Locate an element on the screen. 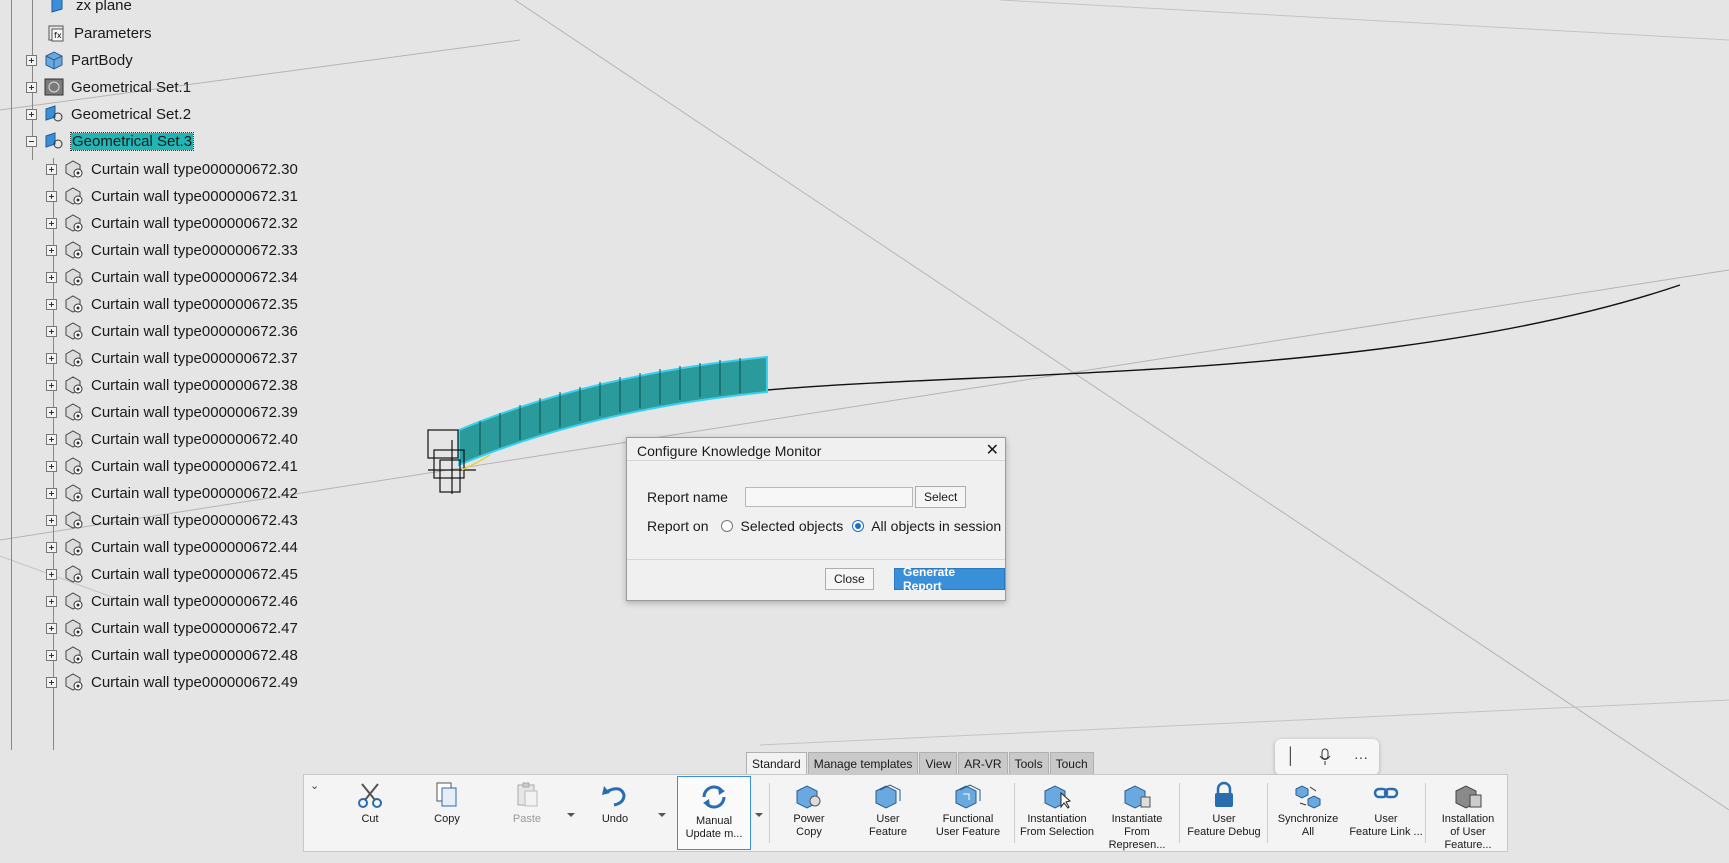 The image size is (1729, 863). report-name-row: Report name Select is located at coordinates (807, 497).